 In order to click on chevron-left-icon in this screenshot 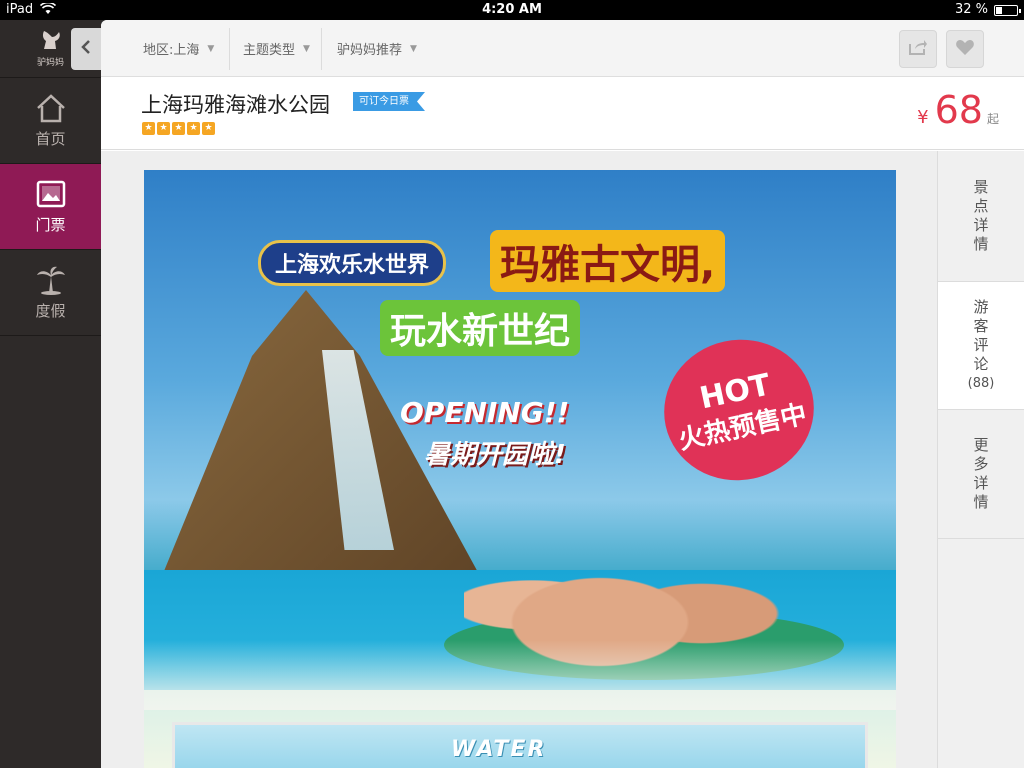, I will do `click(86, 49)`.